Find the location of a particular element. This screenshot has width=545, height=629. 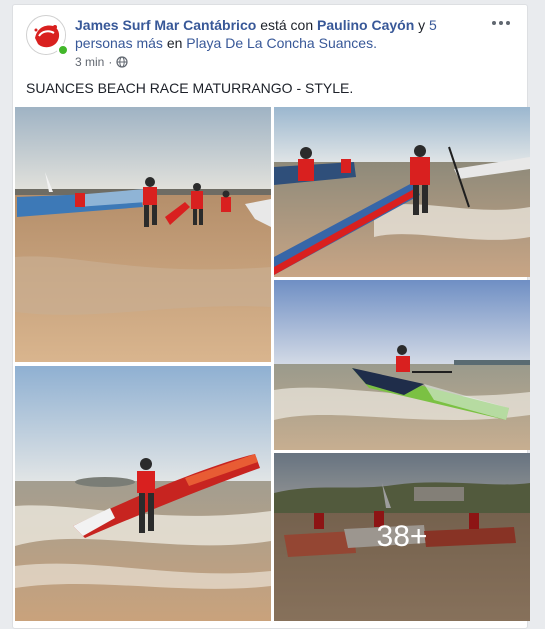

more-photos-count: 38+ is located at coordinates (402, 536).